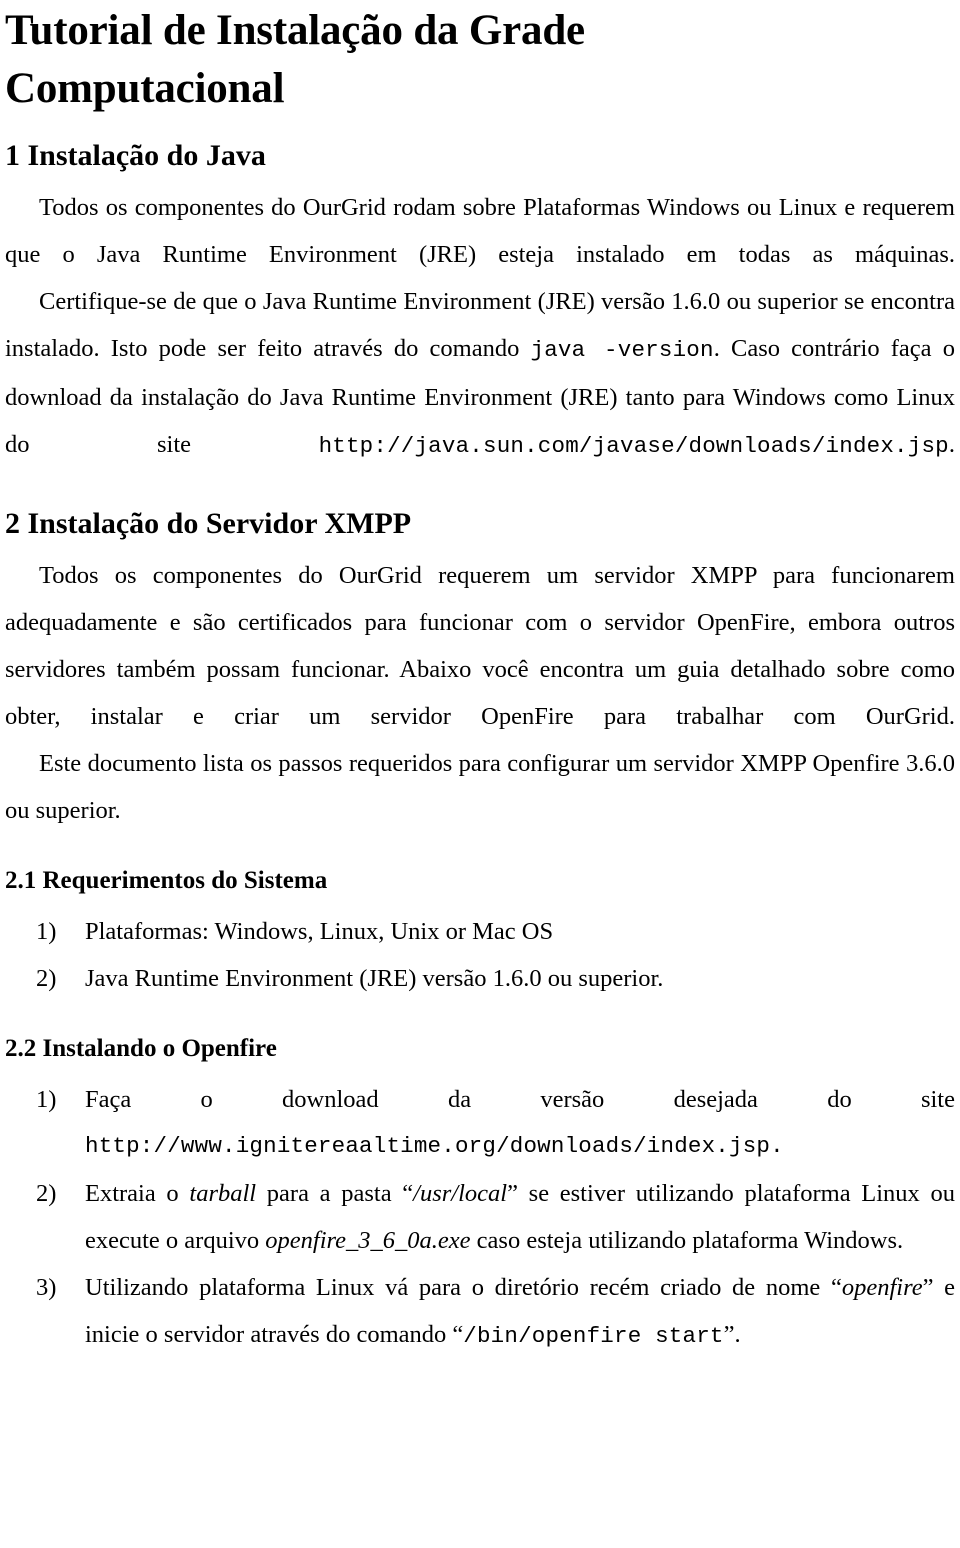  What do you see at coordinates (223, 1193) in the screenshot?
I see `emphasis-tarball: tarball` at bounding box center [223, 1193].